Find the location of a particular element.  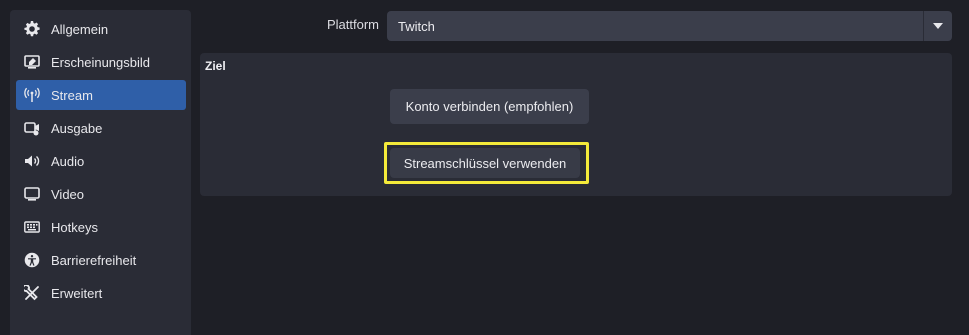

connect-account-button: Konto verbinden (empfohlen) is located at coordinates (489, 106).